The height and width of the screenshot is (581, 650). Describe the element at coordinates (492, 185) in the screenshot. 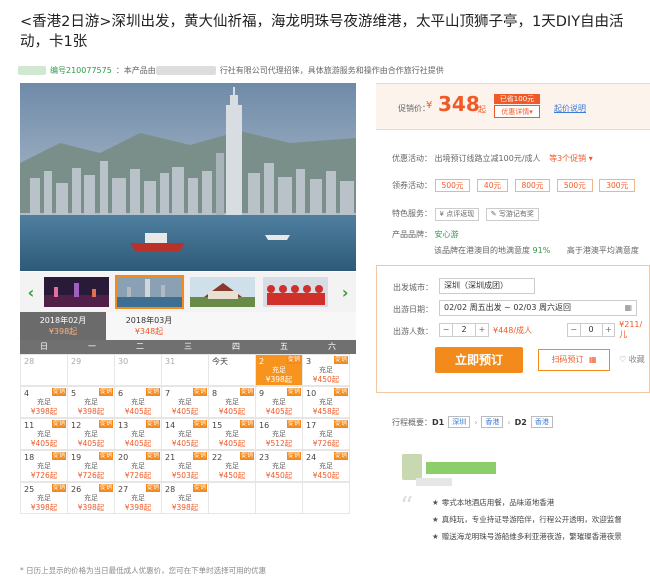

I see `coupon-chip: 40元` at that location.